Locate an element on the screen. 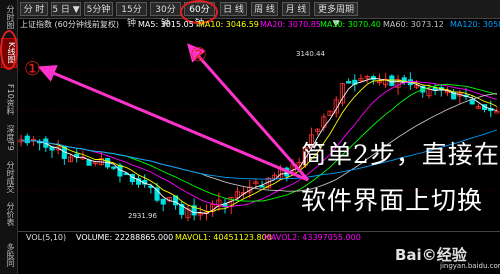 This screenshot has height=274, width=500. sidebar-item-multi-stock: 多股同 is located at coordinates (8, 255).